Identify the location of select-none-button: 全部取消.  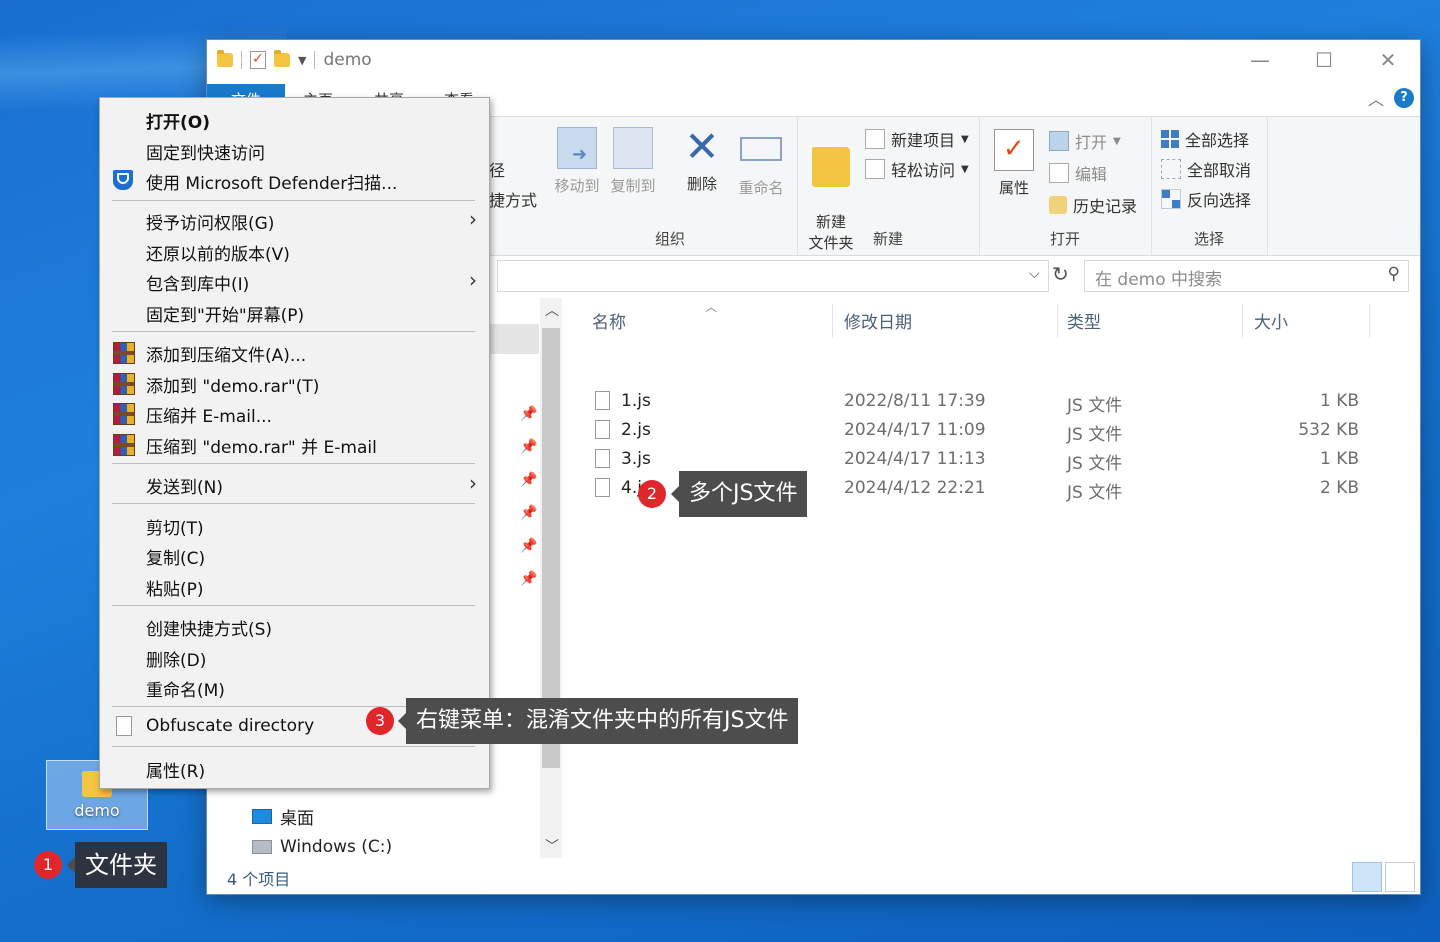
(1206, 169).